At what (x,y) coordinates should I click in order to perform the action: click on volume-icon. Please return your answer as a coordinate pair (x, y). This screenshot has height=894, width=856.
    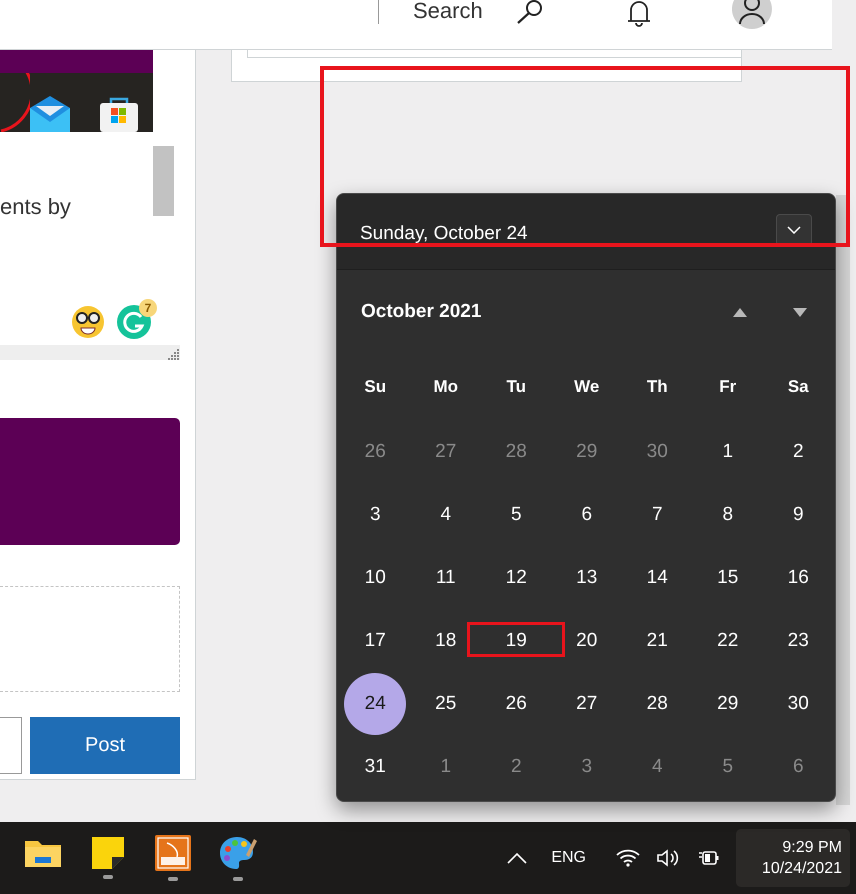
    Looking at the image, I should click on (668, 858).